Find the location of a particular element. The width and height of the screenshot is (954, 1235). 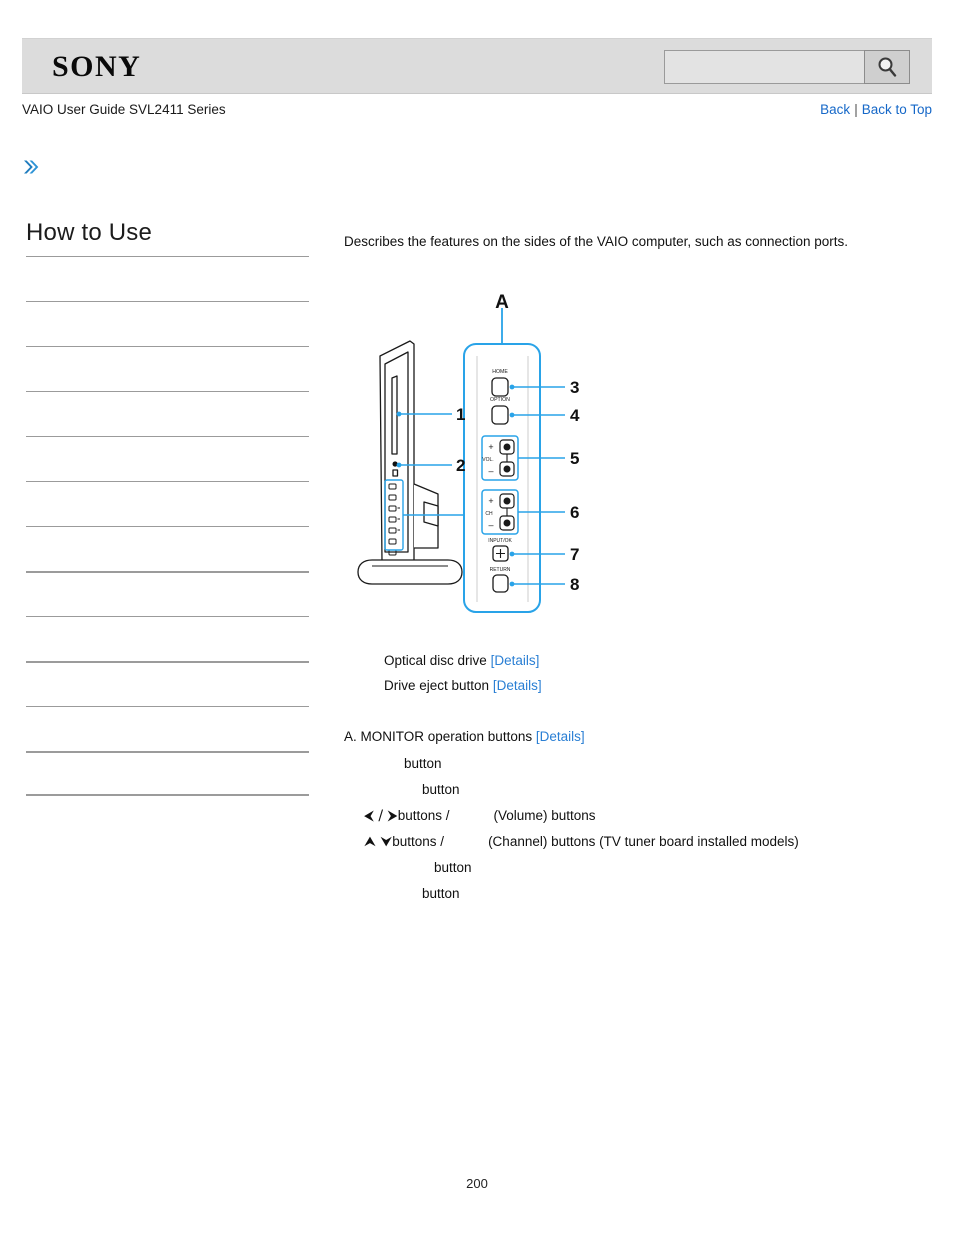

callout-1: 1 is located at coordinates (460, 414).